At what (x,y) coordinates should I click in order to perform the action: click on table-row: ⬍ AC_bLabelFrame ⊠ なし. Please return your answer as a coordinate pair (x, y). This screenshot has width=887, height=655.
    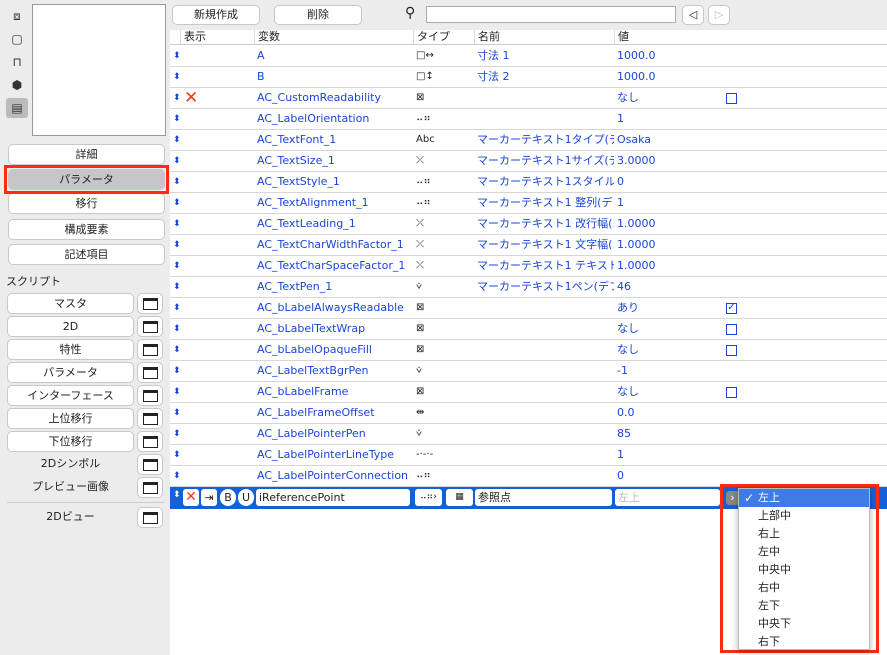
    Looking at the image, I should click on (528, 392).